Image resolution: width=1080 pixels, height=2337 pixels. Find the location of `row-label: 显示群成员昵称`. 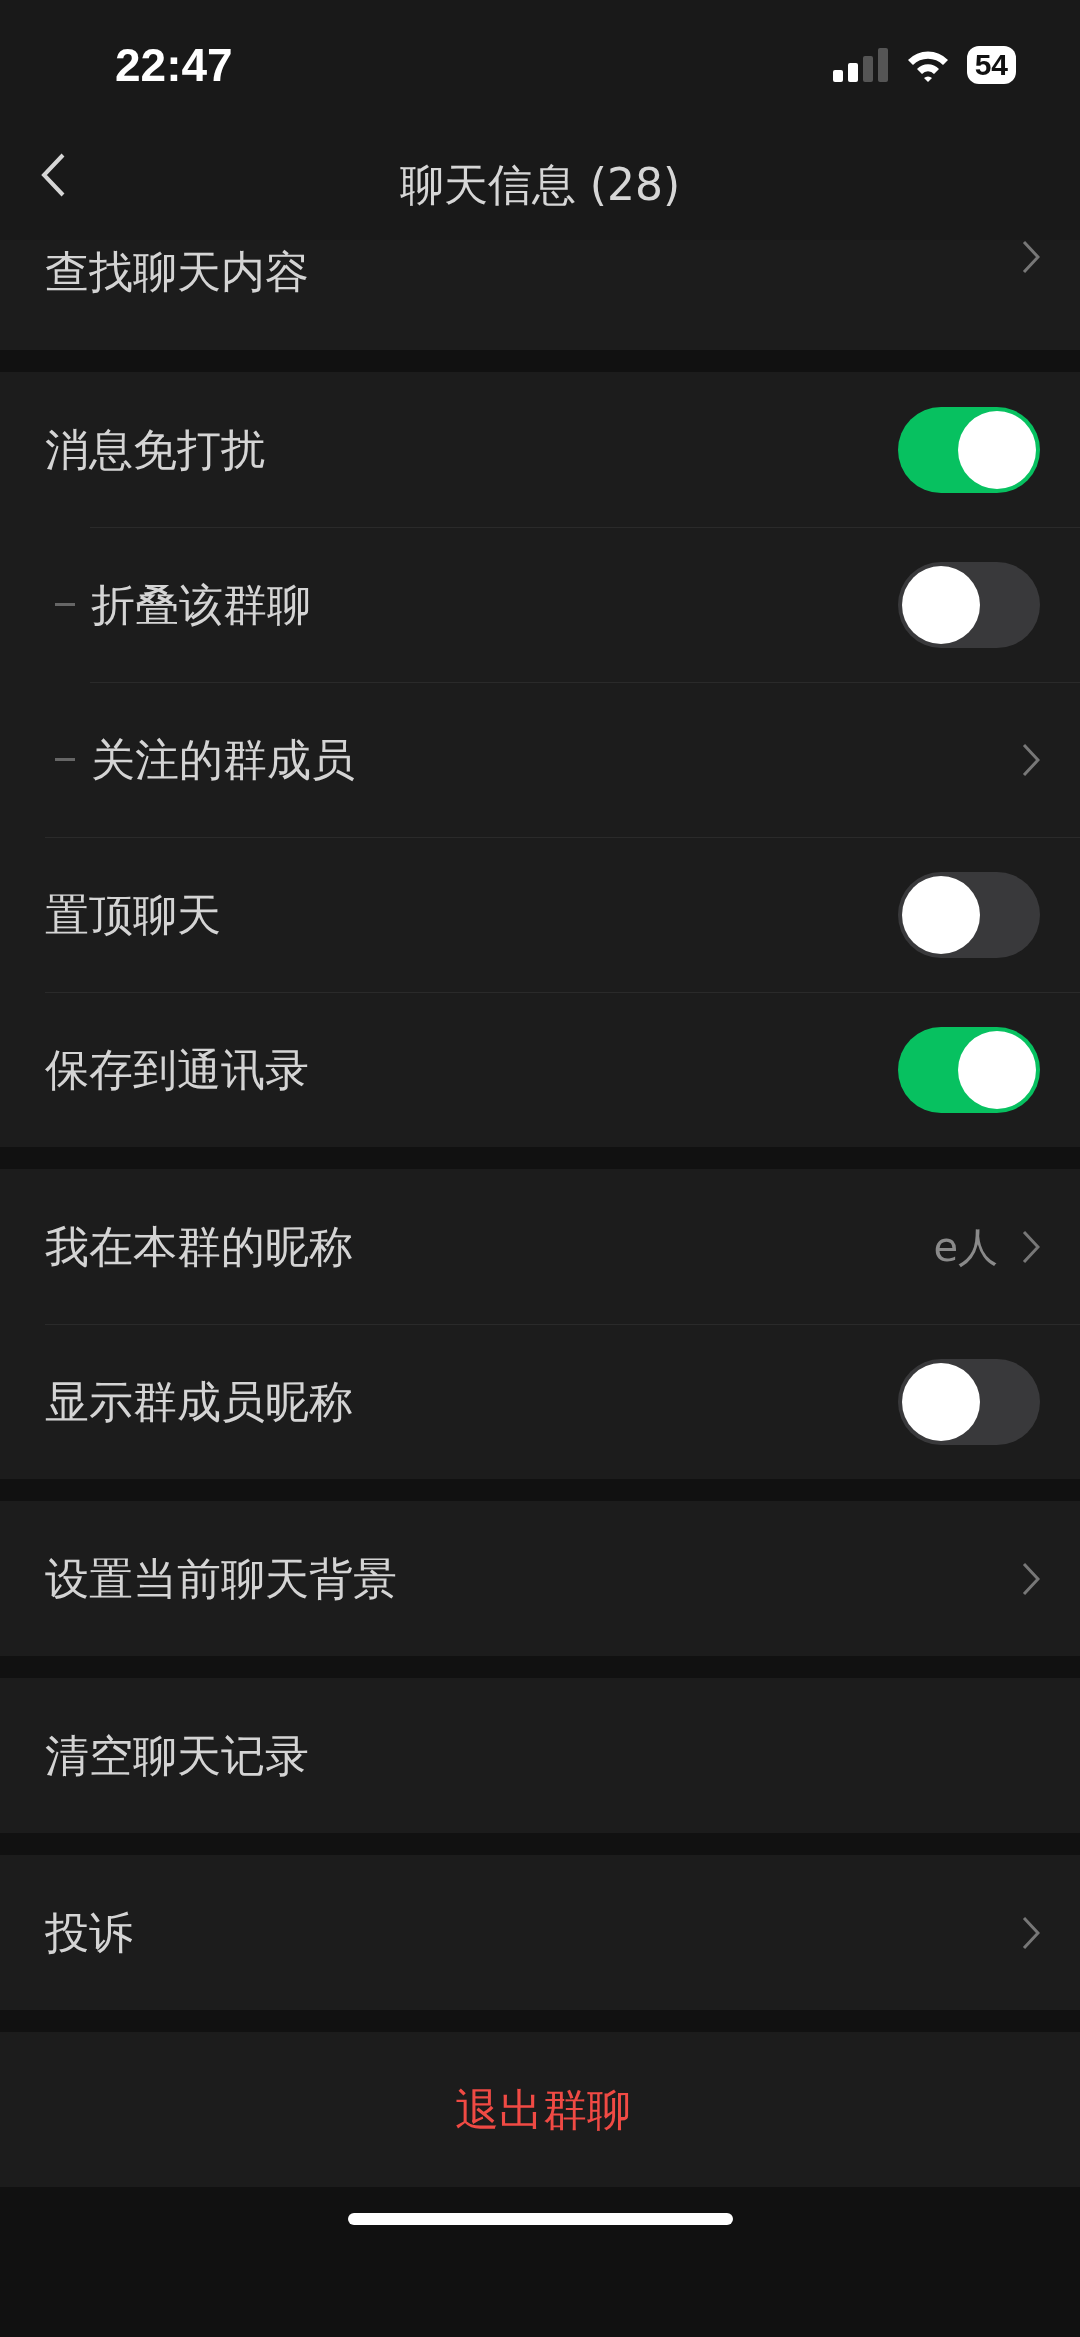

row-label: 显示群成员昵称 is located at coordinates (199, 1401).